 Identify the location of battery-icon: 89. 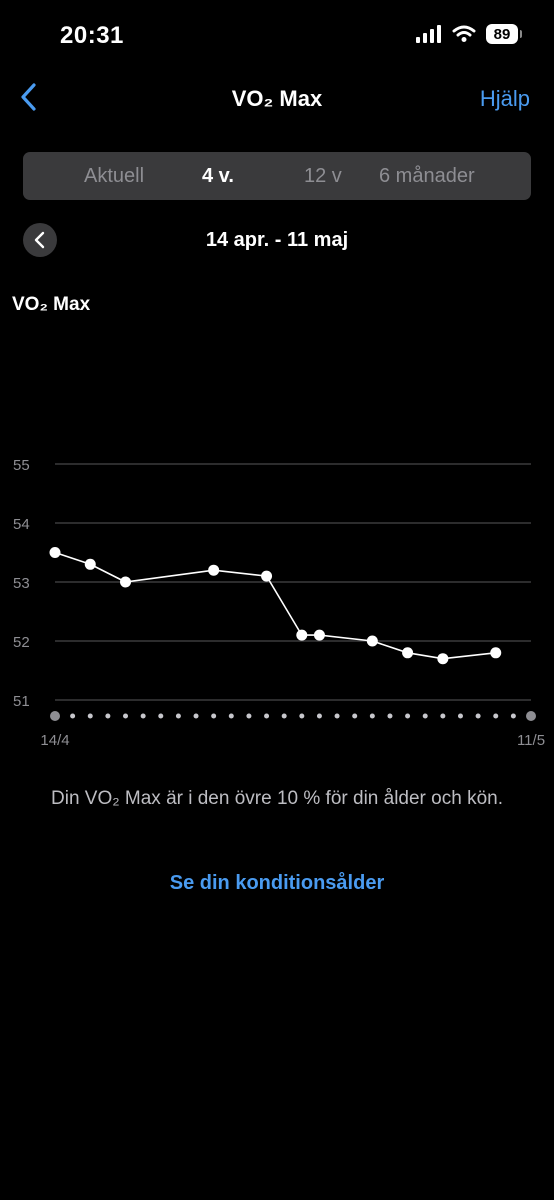
(504, 34).